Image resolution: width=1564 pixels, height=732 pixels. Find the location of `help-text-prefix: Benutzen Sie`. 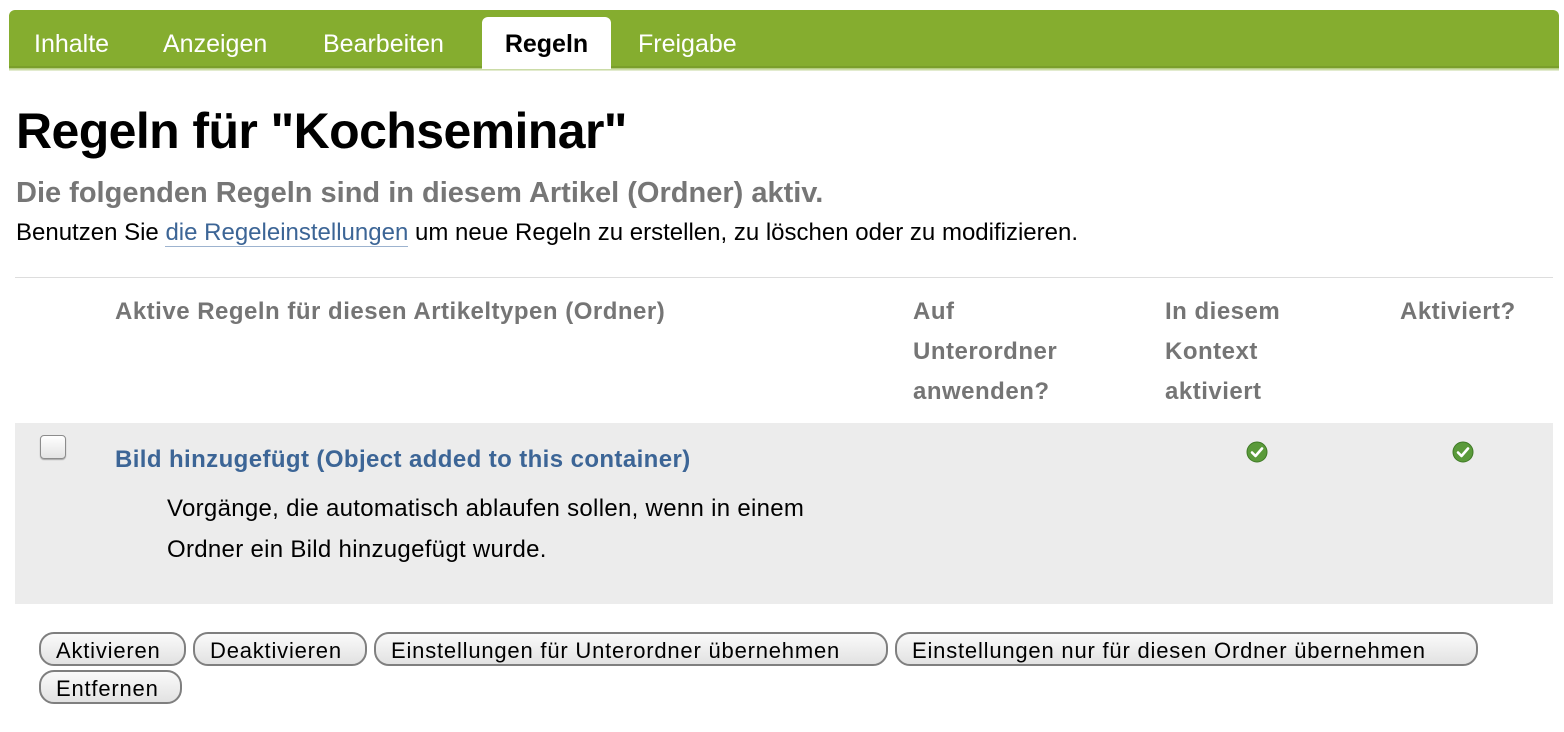

help-text-prefix: Benutzen Sie is located at coordinates (91, 232).